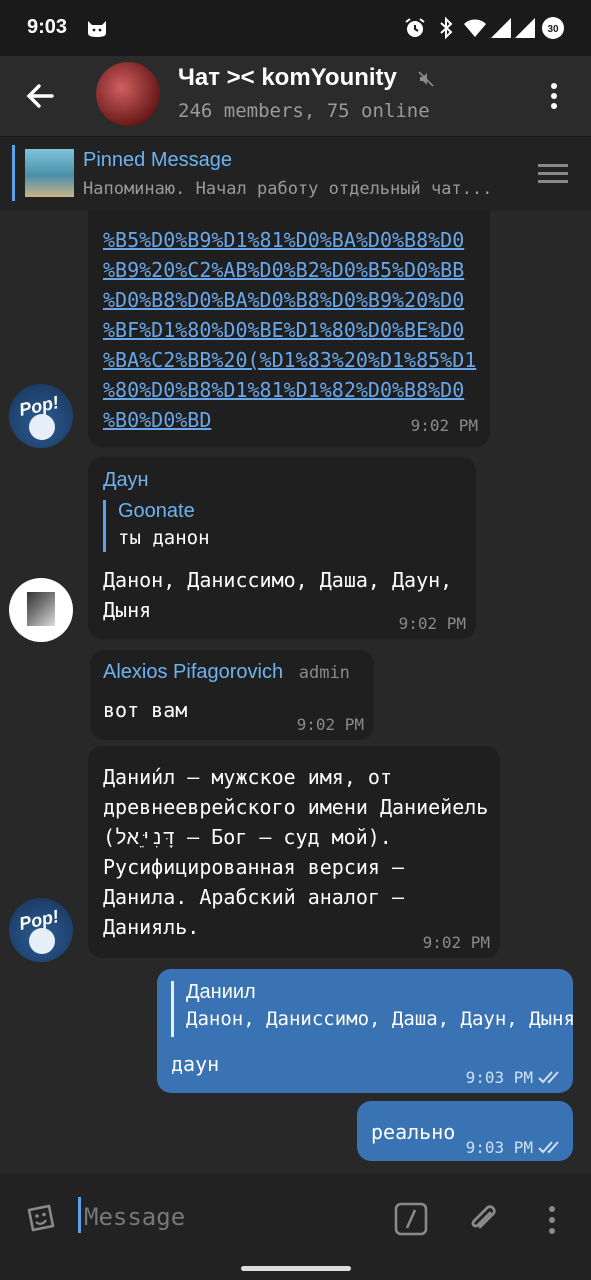  I want to click on bot-commands-icon, so click(411, 1219).